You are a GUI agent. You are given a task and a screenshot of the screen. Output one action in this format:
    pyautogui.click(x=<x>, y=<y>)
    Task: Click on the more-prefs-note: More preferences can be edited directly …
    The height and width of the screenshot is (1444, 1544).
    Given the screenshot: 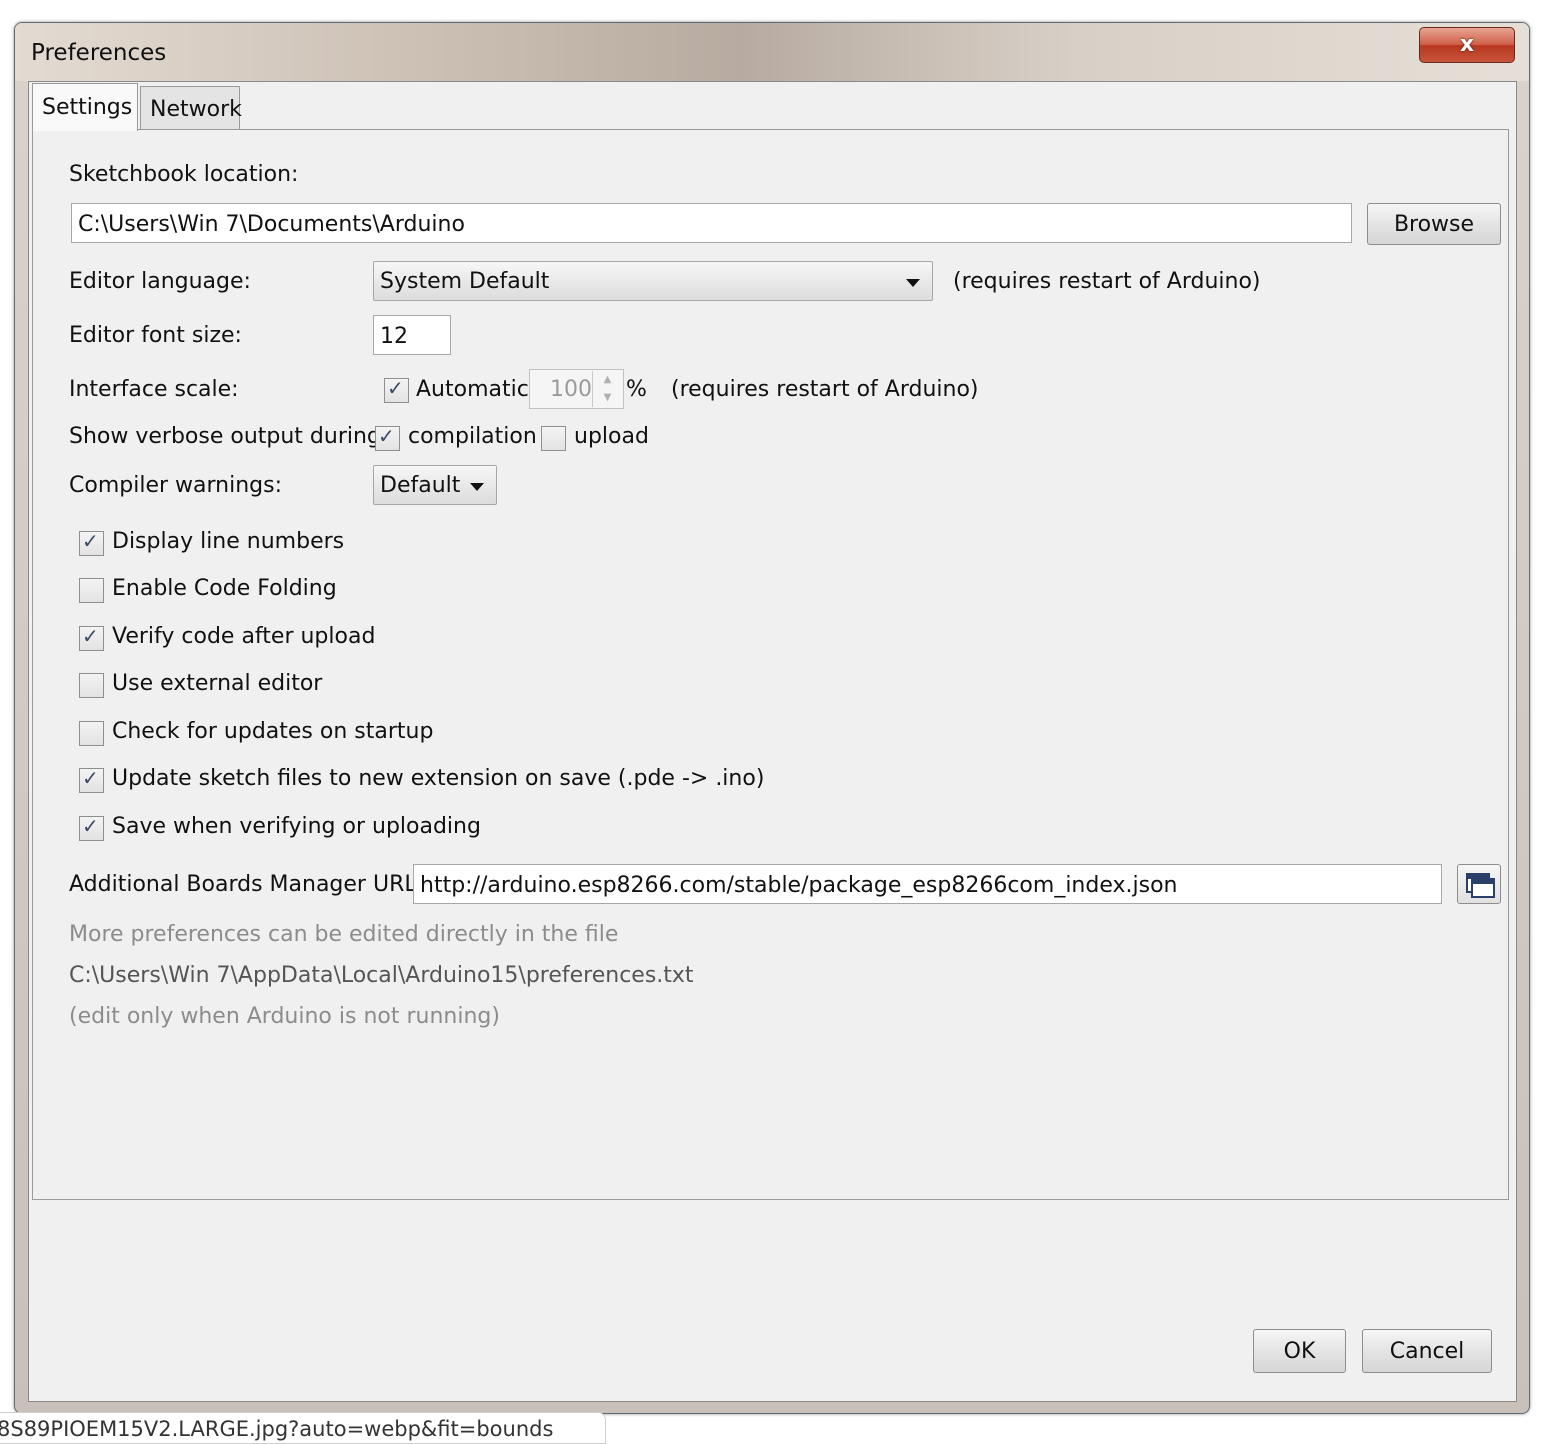 What is the action you would take?
    pyautogui.click(x=344, y=934)
    